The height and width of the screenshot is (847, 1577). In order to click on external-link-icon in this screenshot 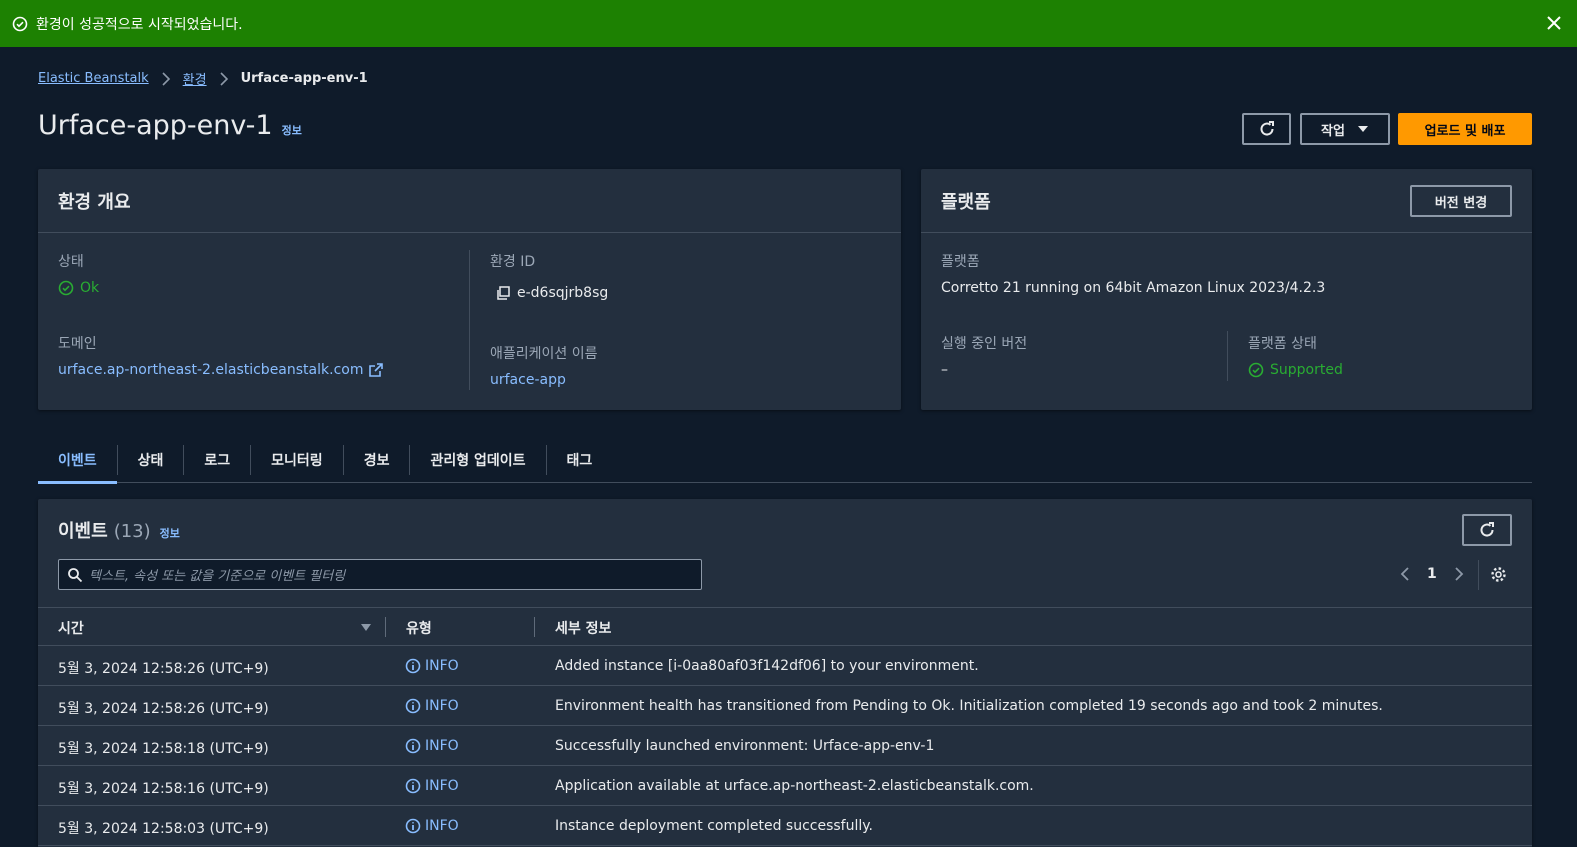, I will do `click(376, 370)`.